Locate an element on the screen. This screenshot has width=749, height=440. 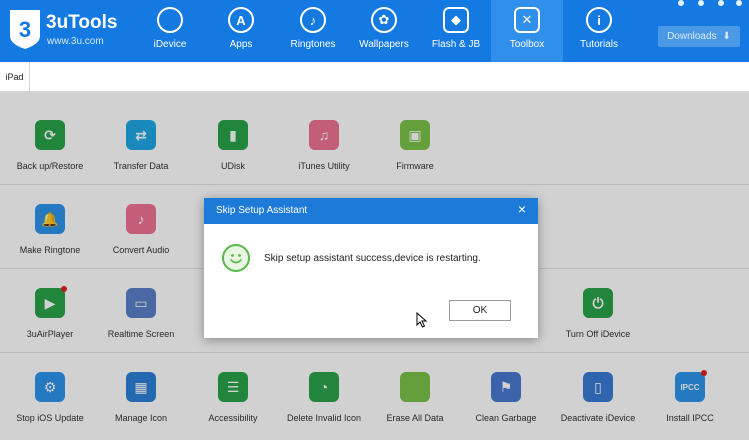
tools-icon: ✕ is located at coordinates (527, 20).